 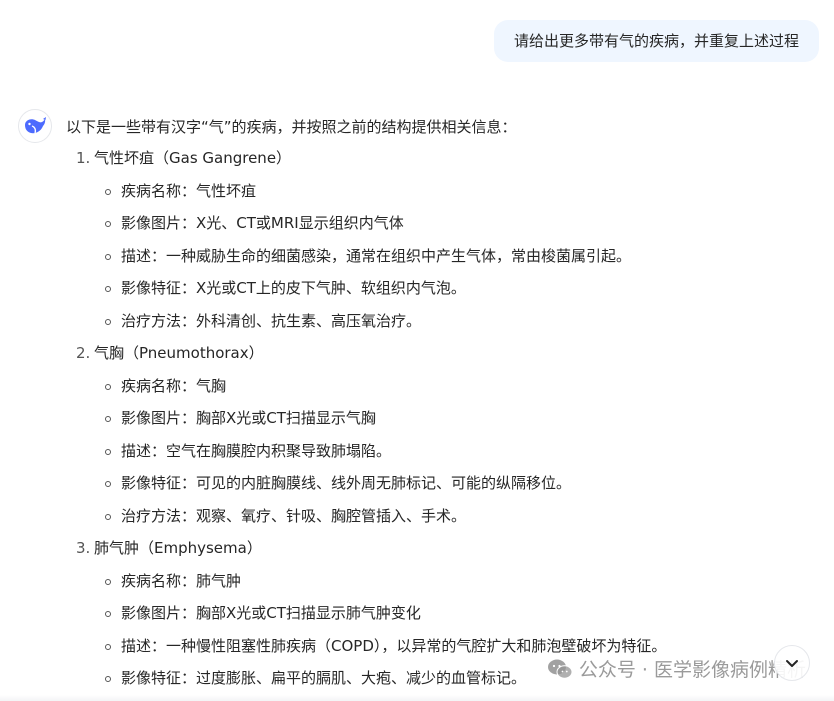 What do you see at coordinates (291, 127) in the screenshot?
I see `answer-intro: 以下是一些带有汉字“气”的疾病，并按照之前的结构提供相关信息：` at bounding box center [291, 127].